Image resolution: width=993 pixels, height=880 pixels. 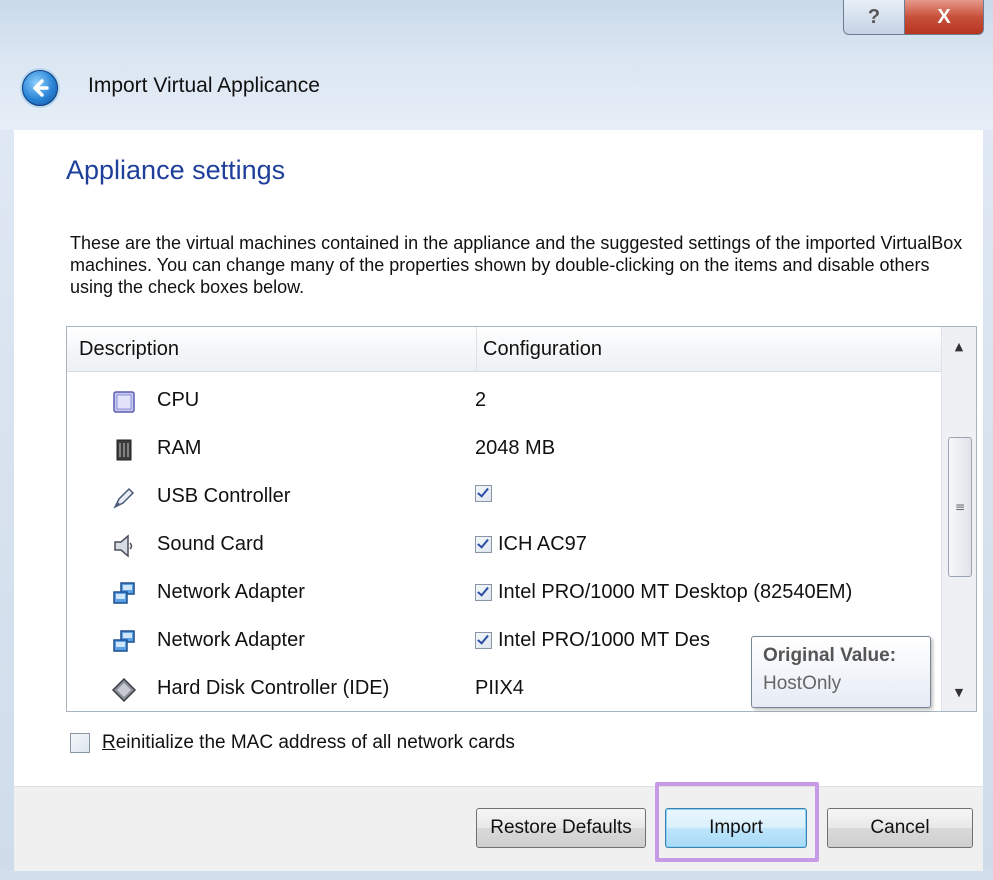 What do you see at coordinates (273, 688) in the screenshot?
I see `row-description: Hard Disk Controller (IDE)` at bounding box center [273, 688].